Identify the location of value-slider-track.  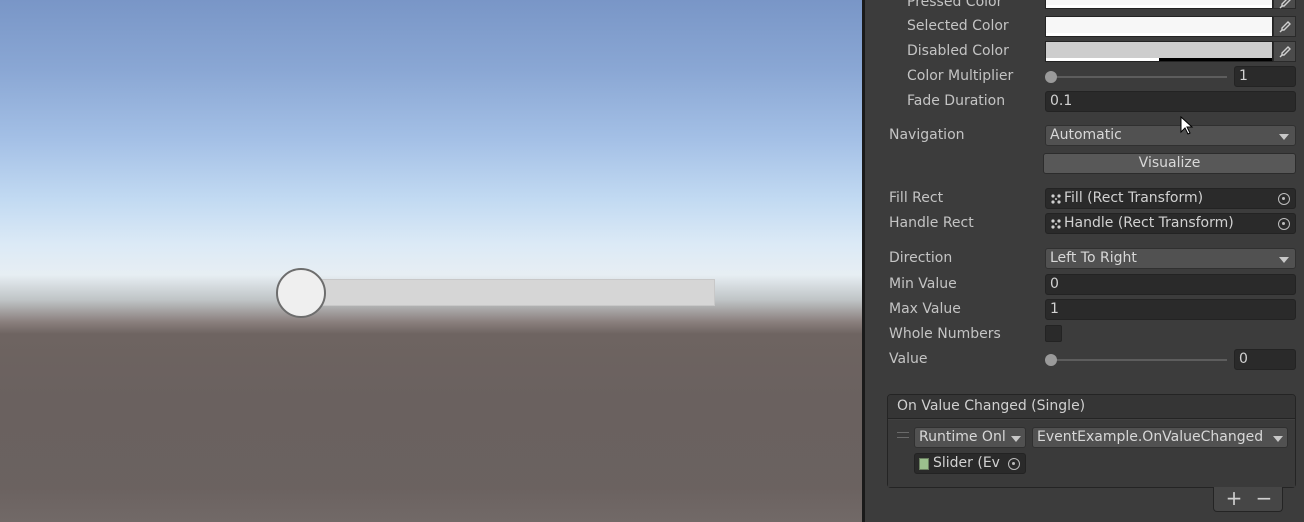
(1139, 360).